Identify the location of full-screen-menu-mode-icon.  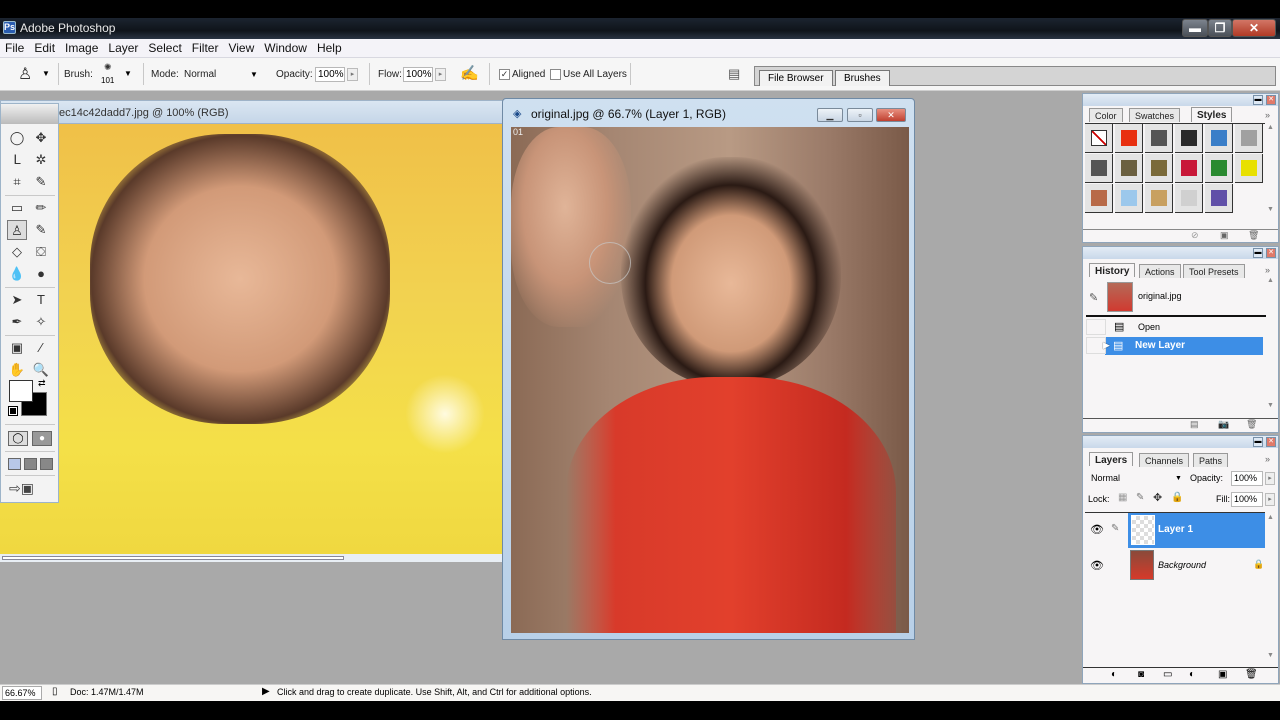
(30, 464).